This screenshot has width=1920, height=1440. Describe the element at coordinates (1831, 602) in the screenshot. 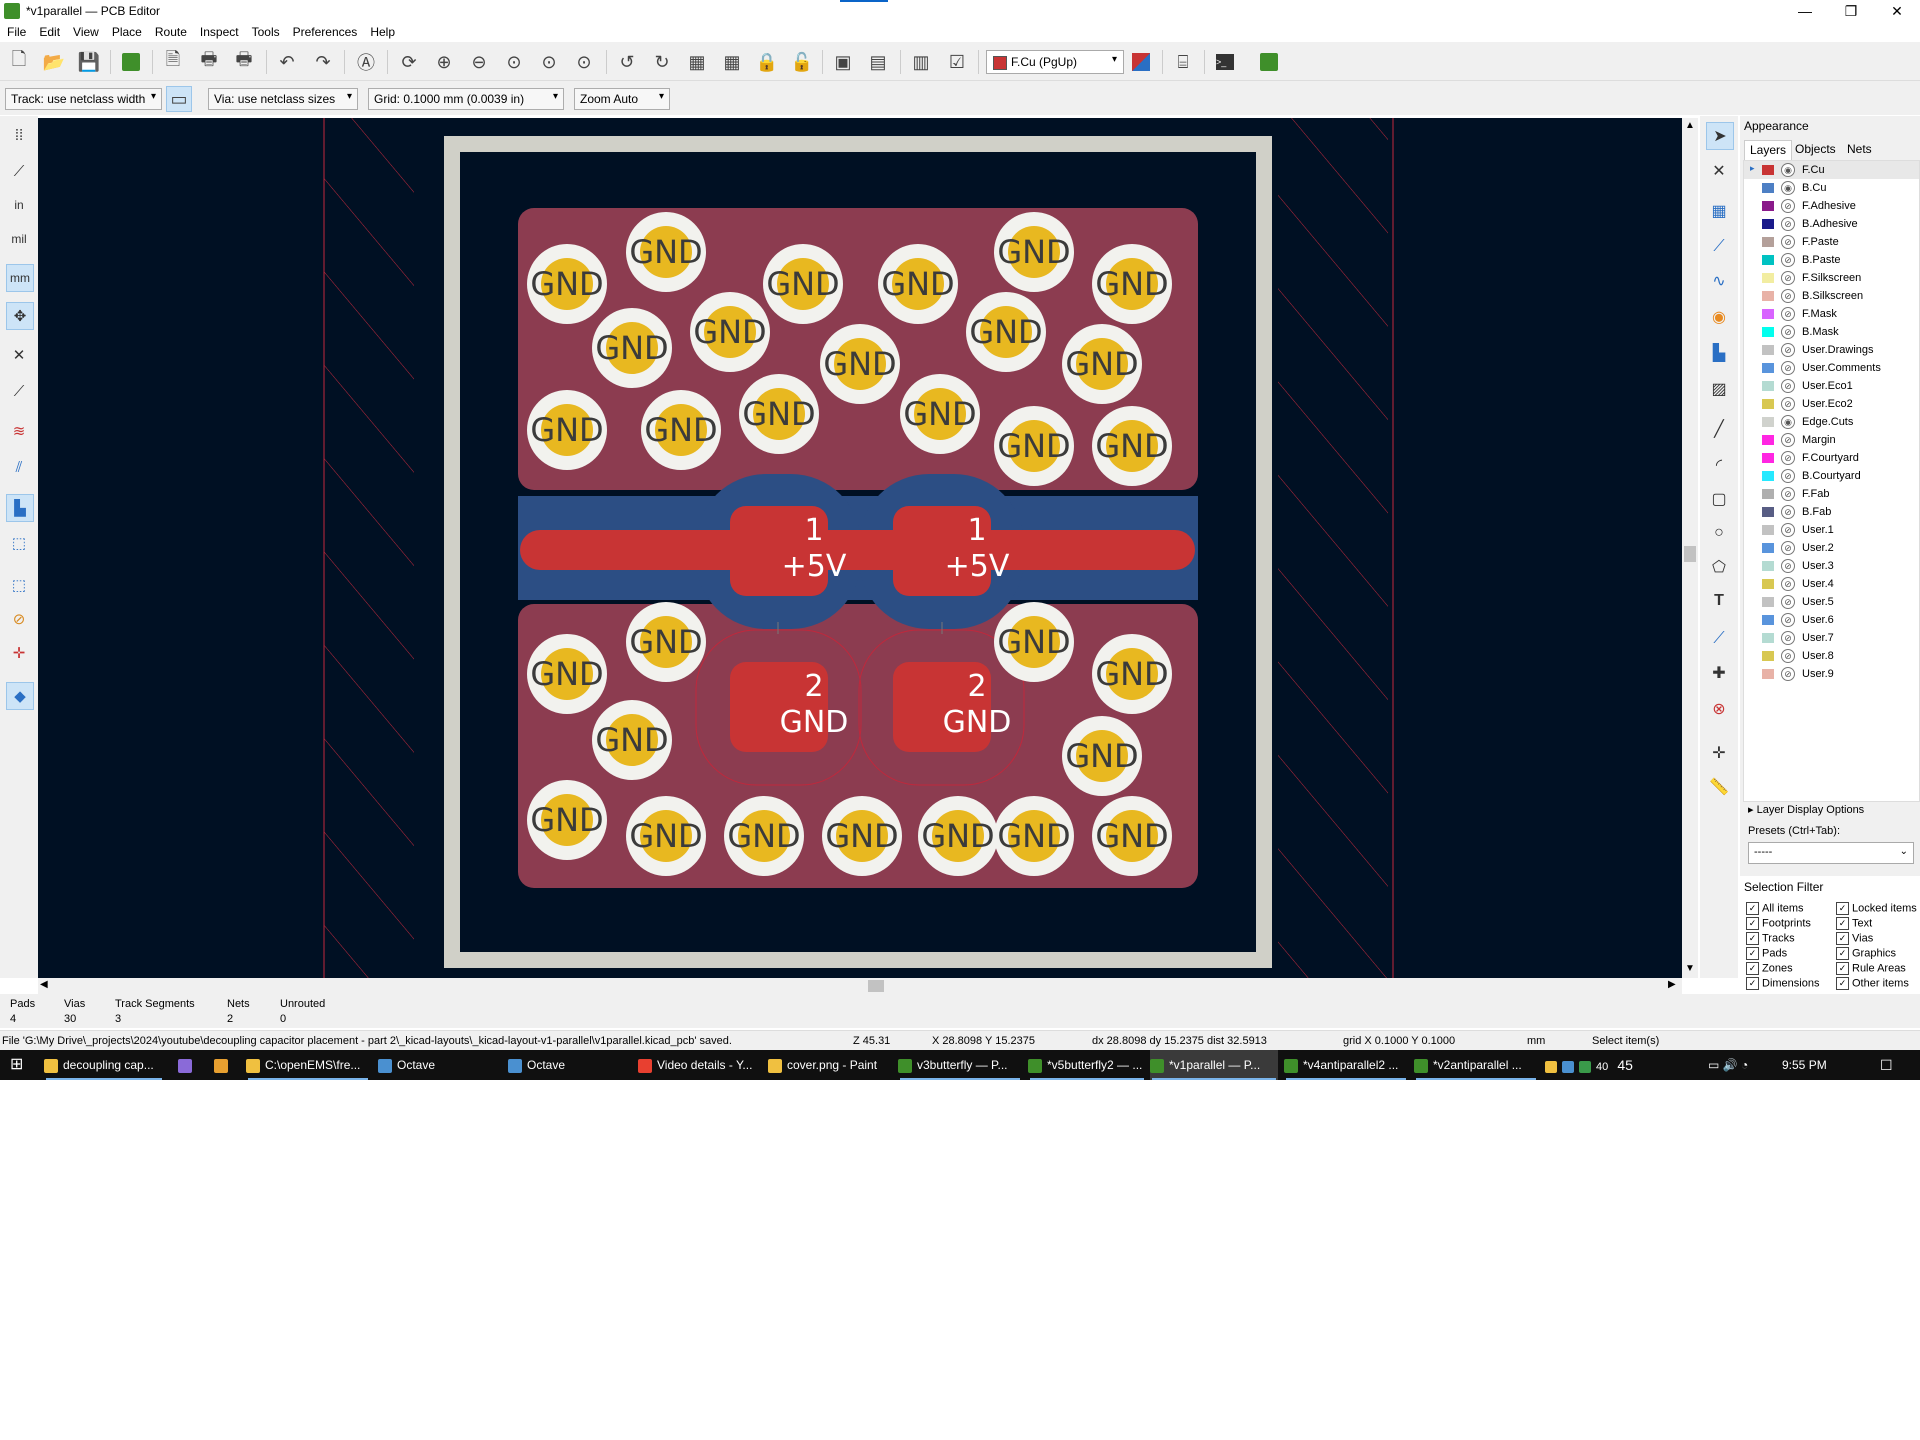

I see `layer-row: ⊘ User.5` at that location.